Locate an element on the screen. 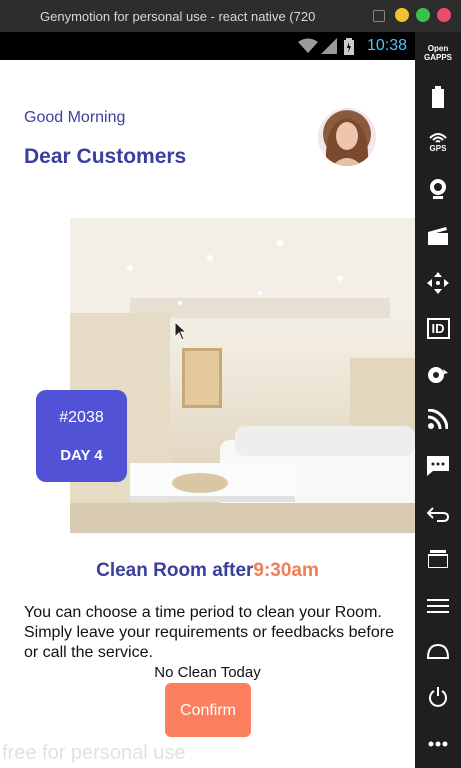 This screenshot has width=461, height=768. window-close-button is located at coordinates (444, 15).